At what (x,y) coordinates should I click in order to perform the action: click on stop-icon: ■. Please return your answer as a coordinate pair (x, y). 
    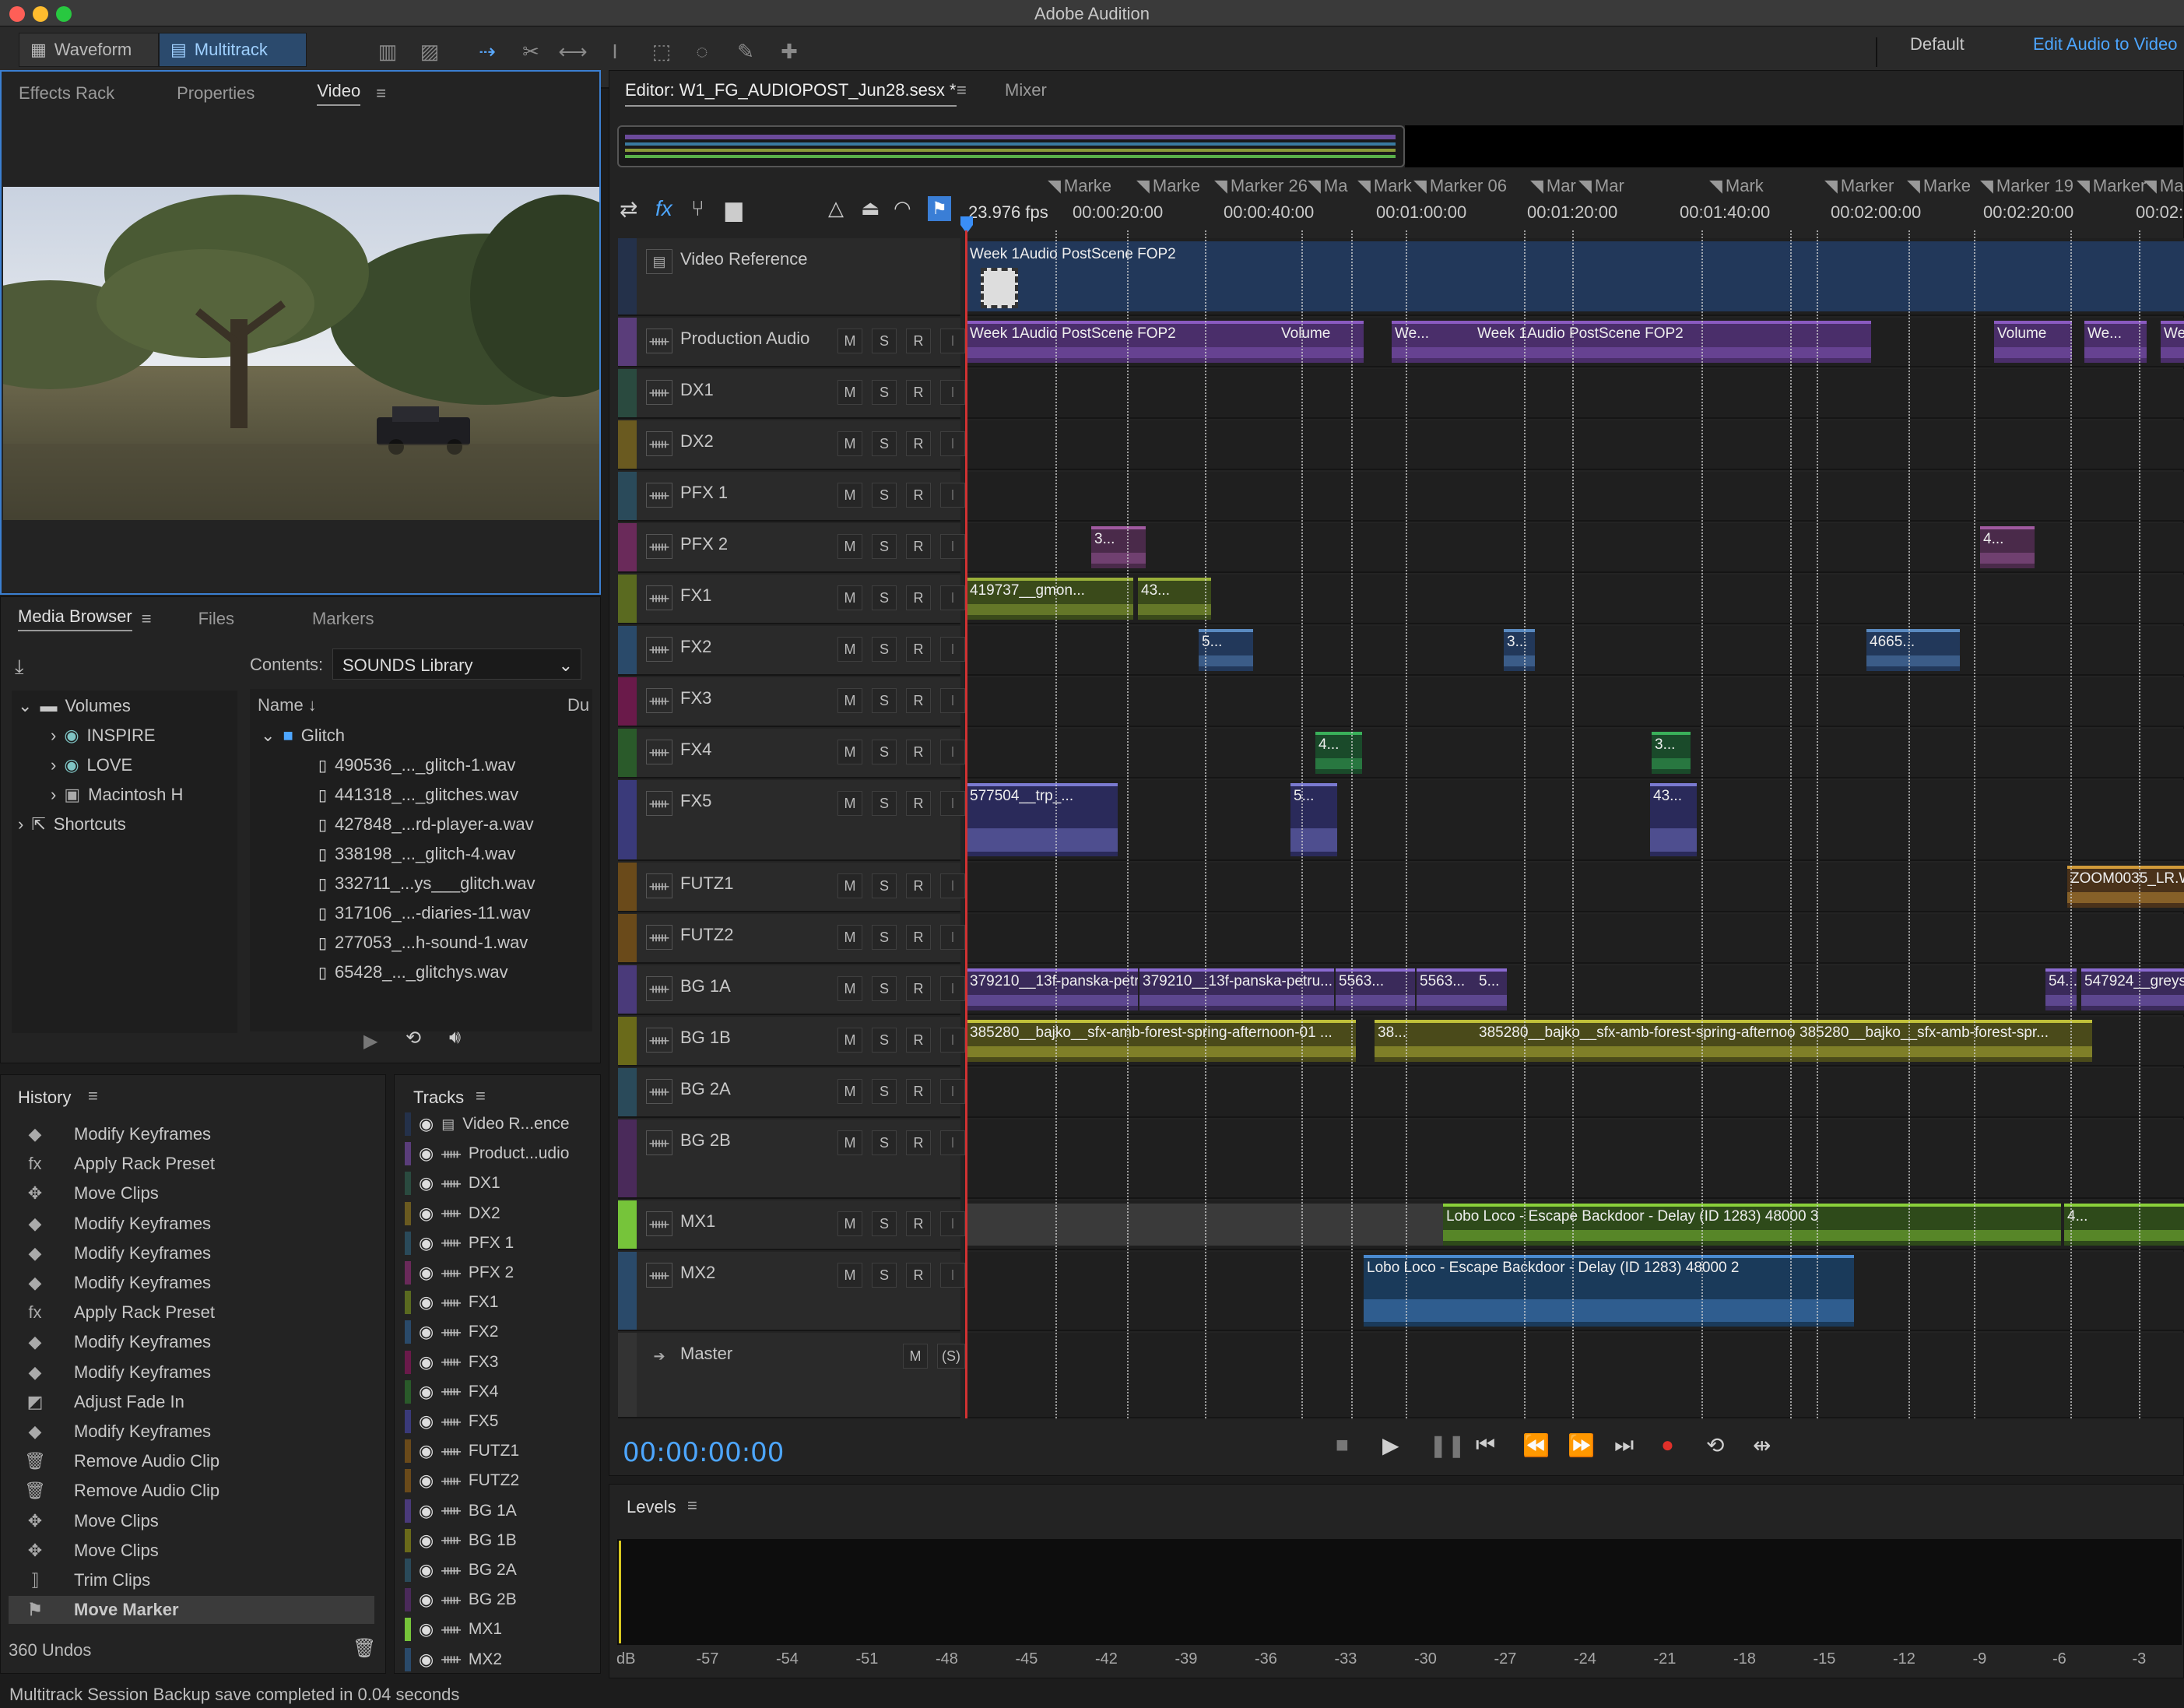
    Looking at the image, I should click on (1342, 1444).